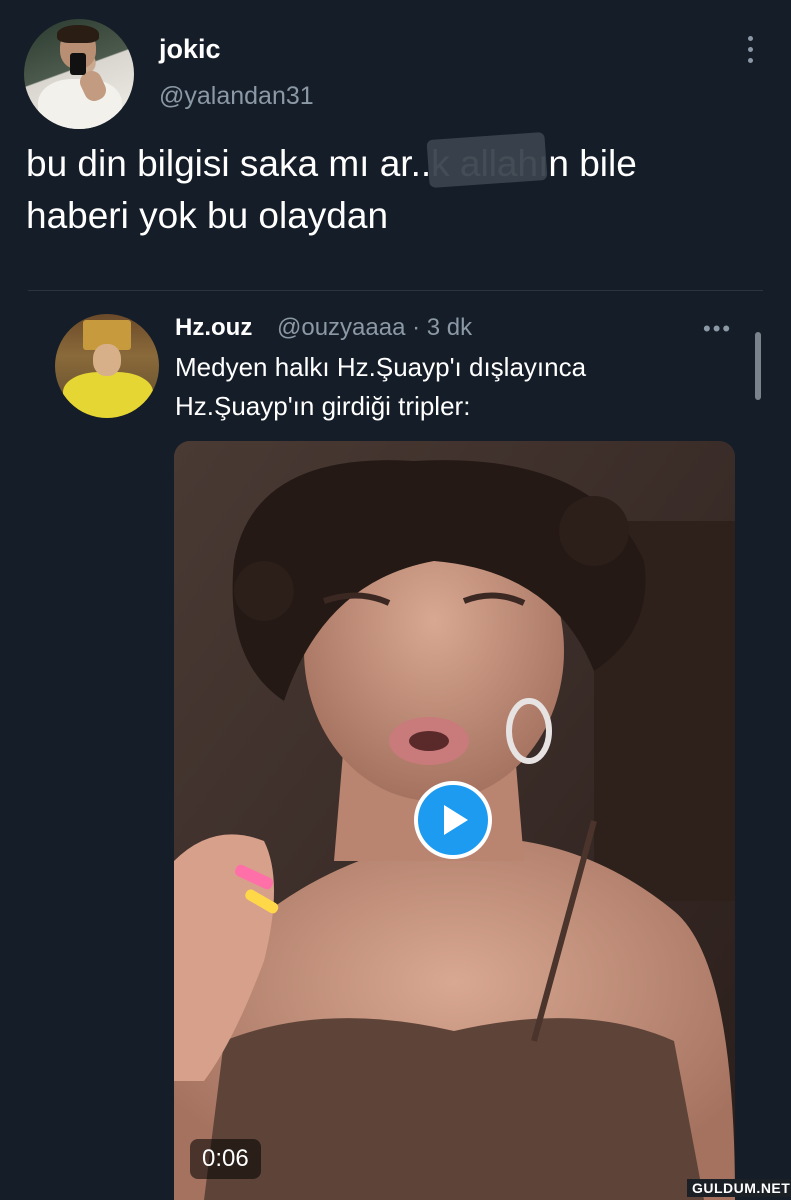 This screenshot has height=1200, width=791. Describe the element at coordinates (323, 406) in the screenshot. I see `quoted-text-line-2: Hz.Şuayp'ın girdiği tripler:` at that location.